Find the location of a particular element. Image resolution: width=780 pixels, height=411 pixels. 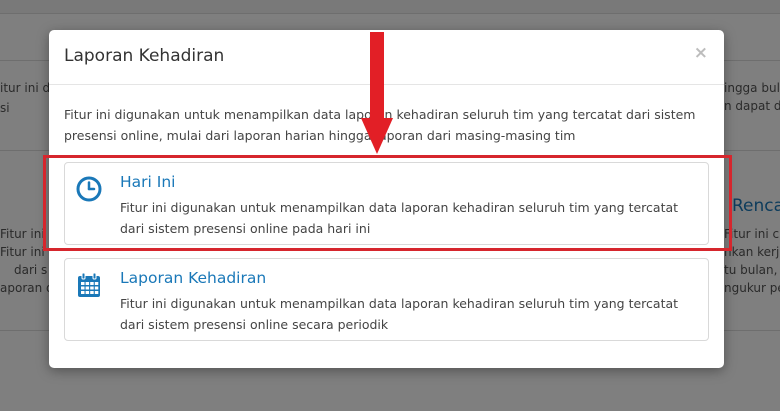

calendar-icon is located at coordinates (89, 284).